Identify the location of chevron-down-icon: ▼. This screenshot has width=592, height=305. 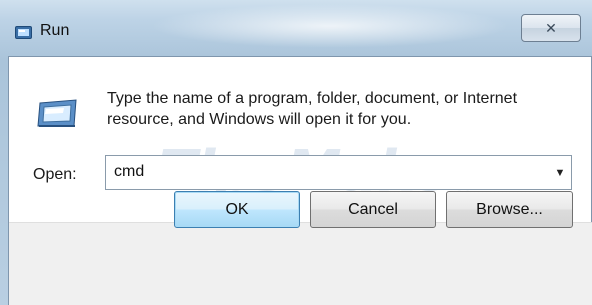
(560, 172).